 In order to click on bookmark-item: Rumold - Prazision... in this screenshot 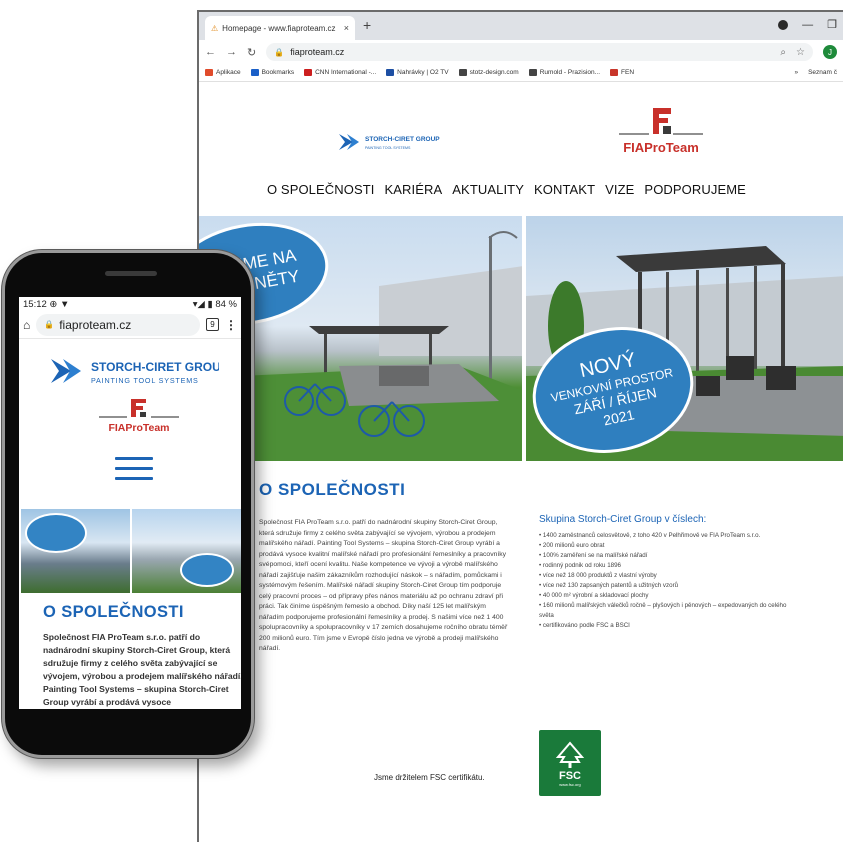, I will do `click(564, 72)`.